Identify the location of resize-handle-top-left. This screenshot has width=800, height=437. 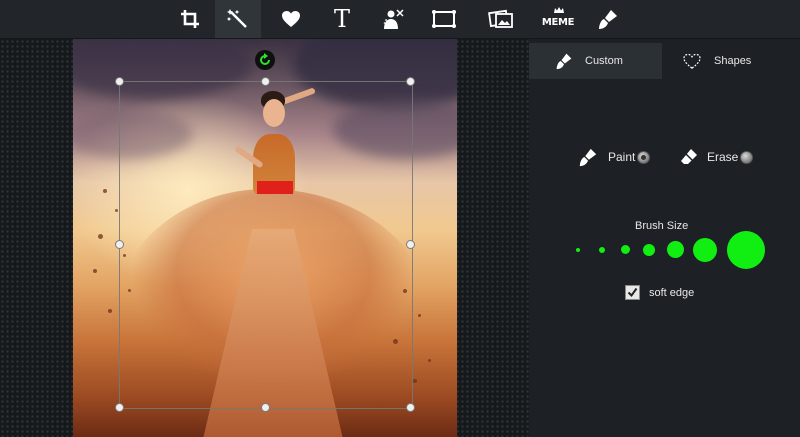
(119, 81).